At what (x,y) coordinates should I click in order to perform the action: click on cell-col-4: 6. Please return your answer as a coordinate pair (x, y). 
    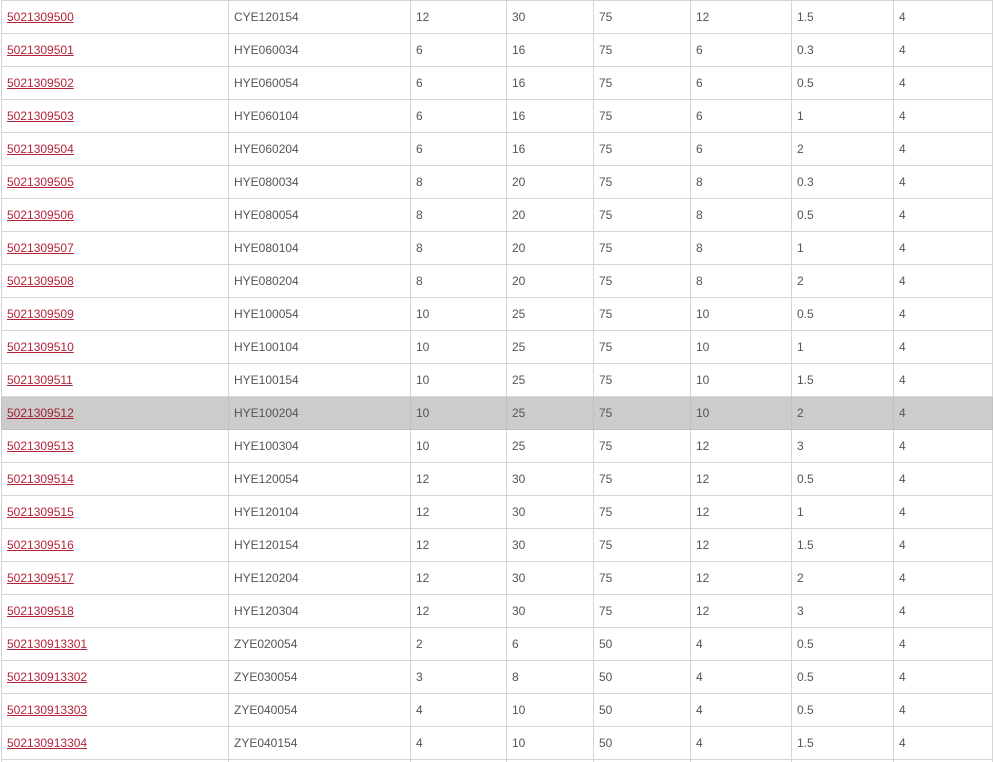
    Looking at the image, I should click on (550, 644).